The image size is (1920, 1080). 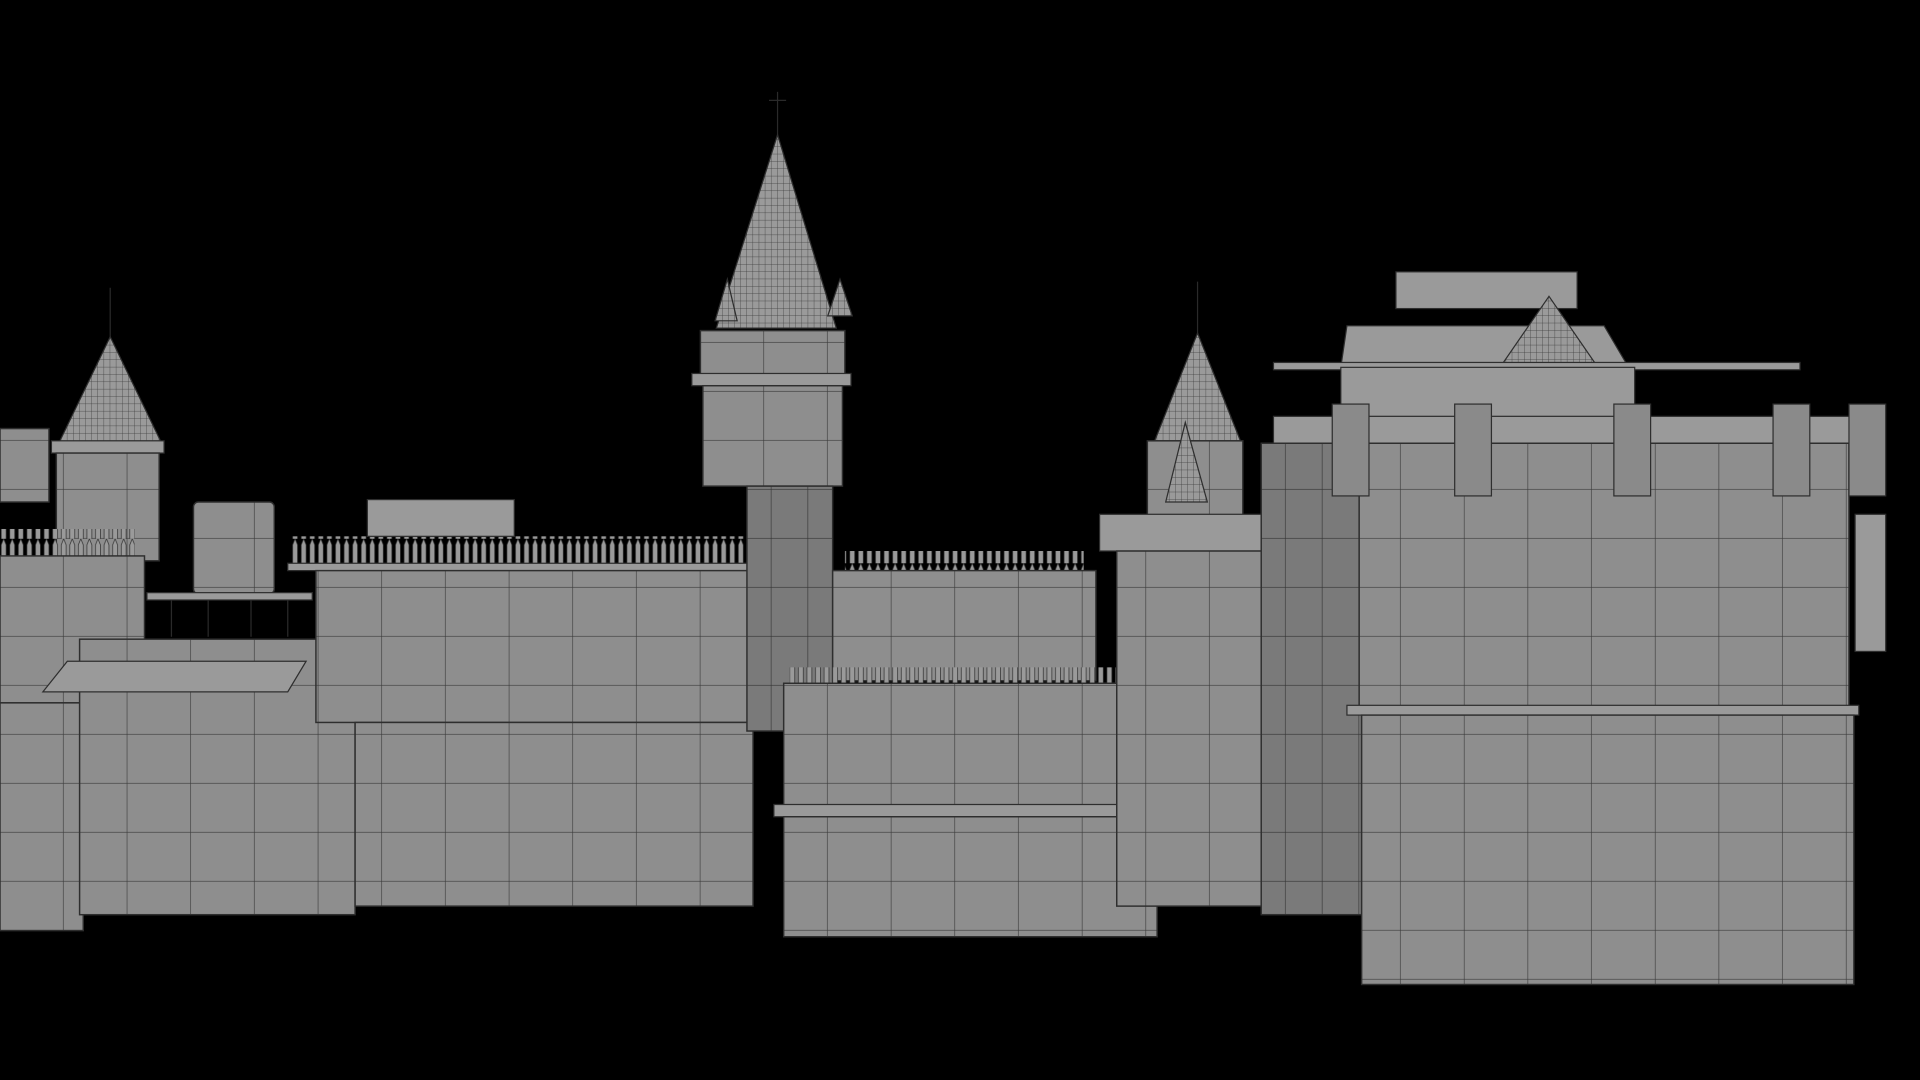 I want to click on roof-shed, so click(x=440, y=517).